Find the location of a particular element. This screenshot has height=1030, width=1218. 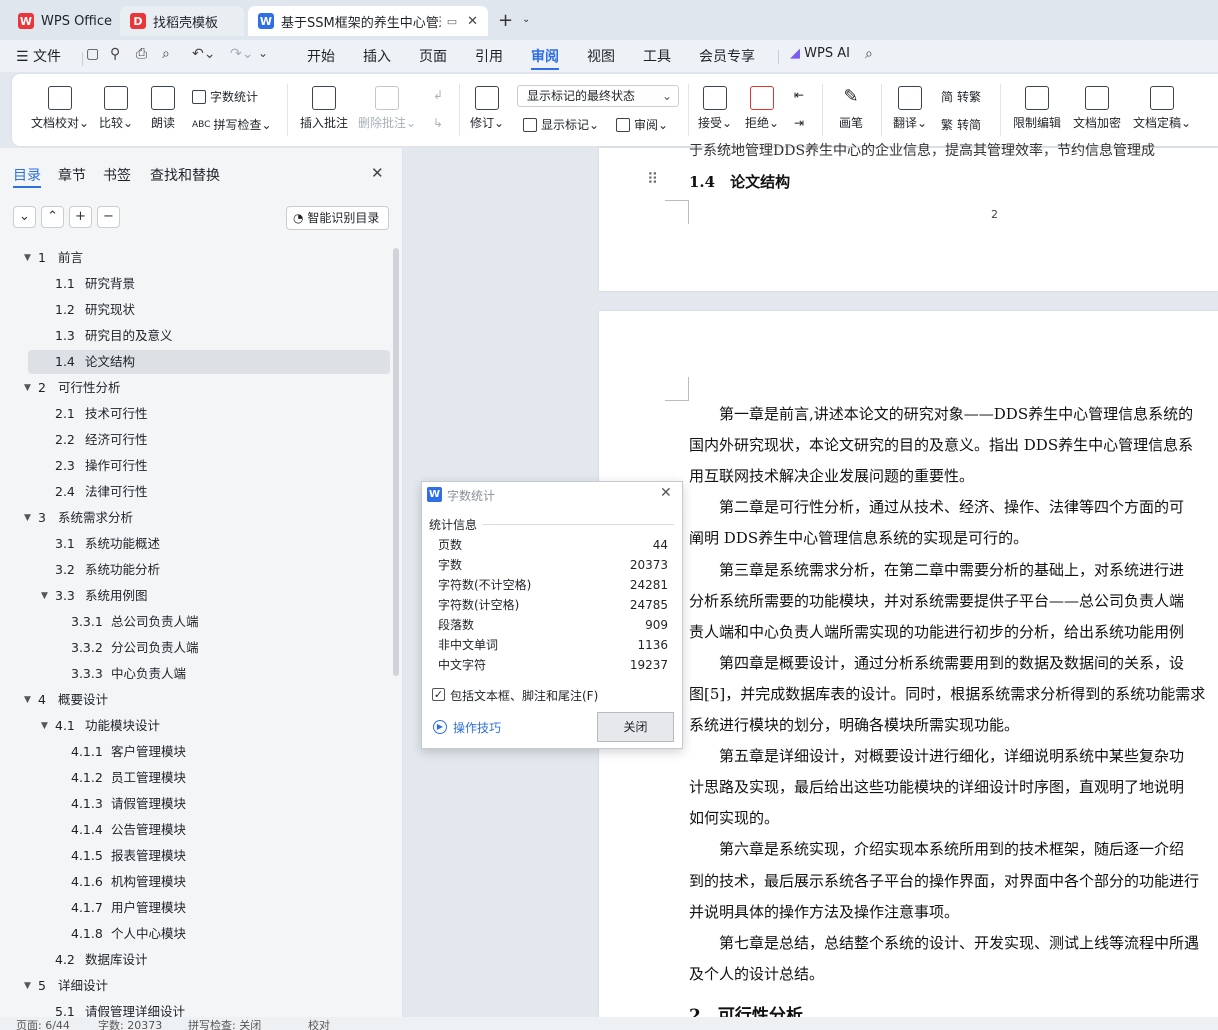

translate-button: 翻译⌄ is located at coordinates (910, 108).